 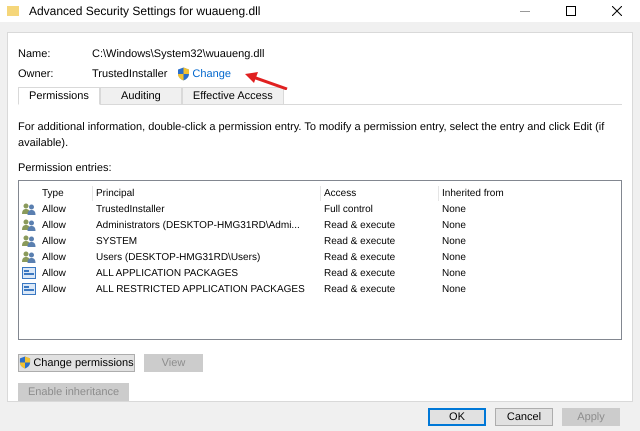 I want to click on name-value: C:\Windows\System32\wuaueng.dll, so click(x=178, y=54).